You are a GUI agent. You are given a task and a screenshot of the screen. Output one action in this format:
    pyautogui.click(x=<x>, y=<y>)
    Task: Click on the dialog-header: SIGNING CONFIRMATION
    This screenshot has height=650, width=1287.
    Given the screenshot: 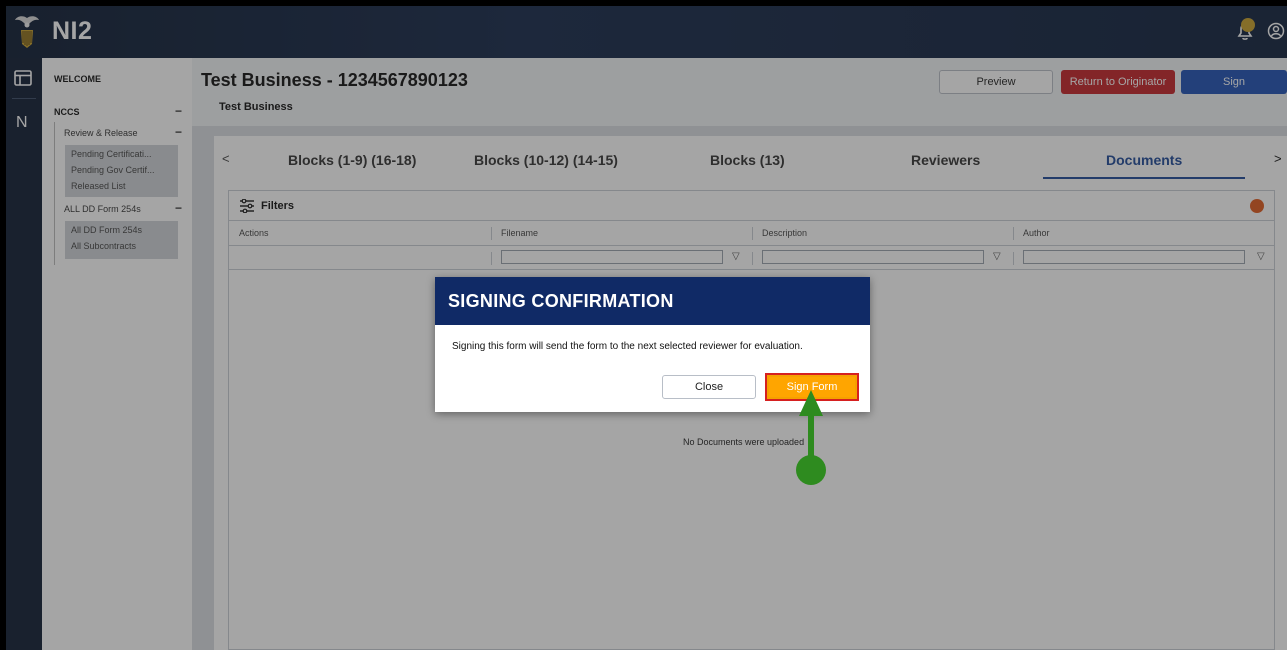 What is the action you would take?
    pyautogui.click(x=652, y=301)
    